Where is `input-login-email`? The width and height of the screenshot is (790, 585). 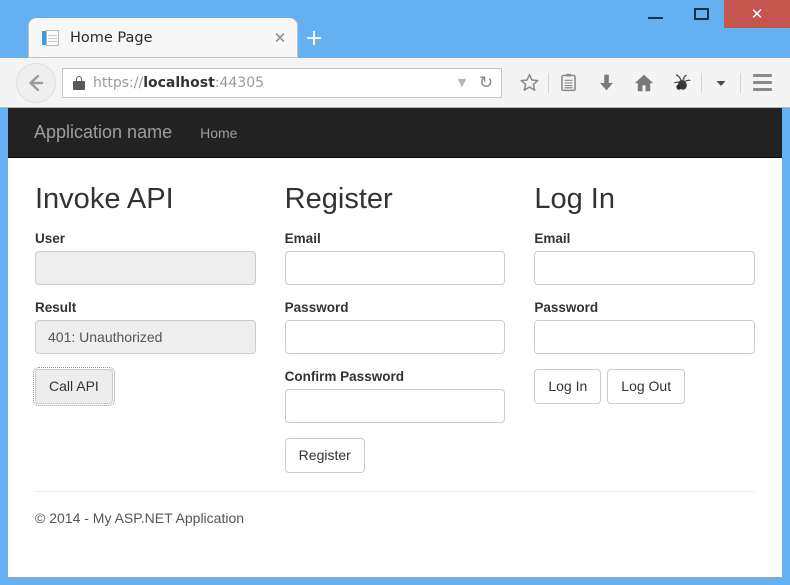
input-login-email is located at coordinates (645, 267).